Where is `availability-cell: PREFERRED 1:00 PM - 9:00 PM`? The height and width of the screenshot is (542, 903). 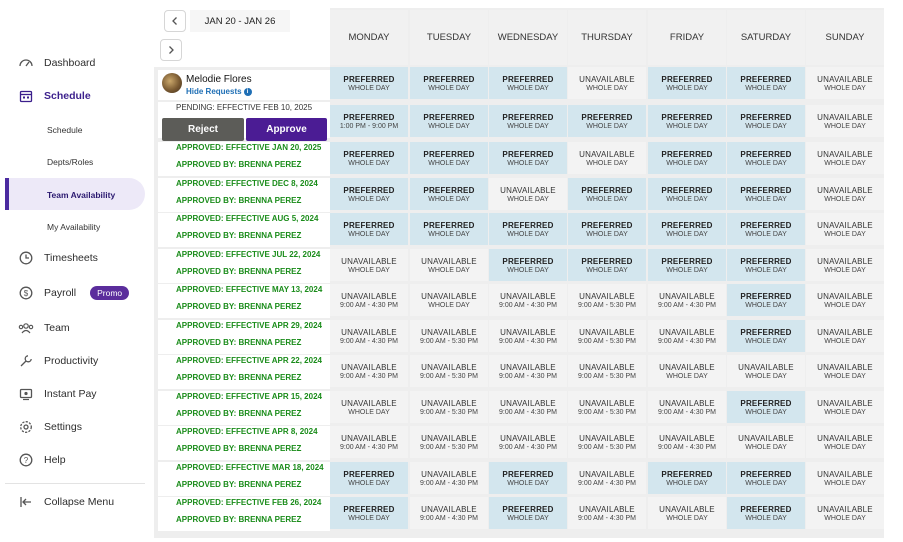
availability-cell: PREFERRED 1:00 PM - 9:00 PM is located at coordinates (369, 121).